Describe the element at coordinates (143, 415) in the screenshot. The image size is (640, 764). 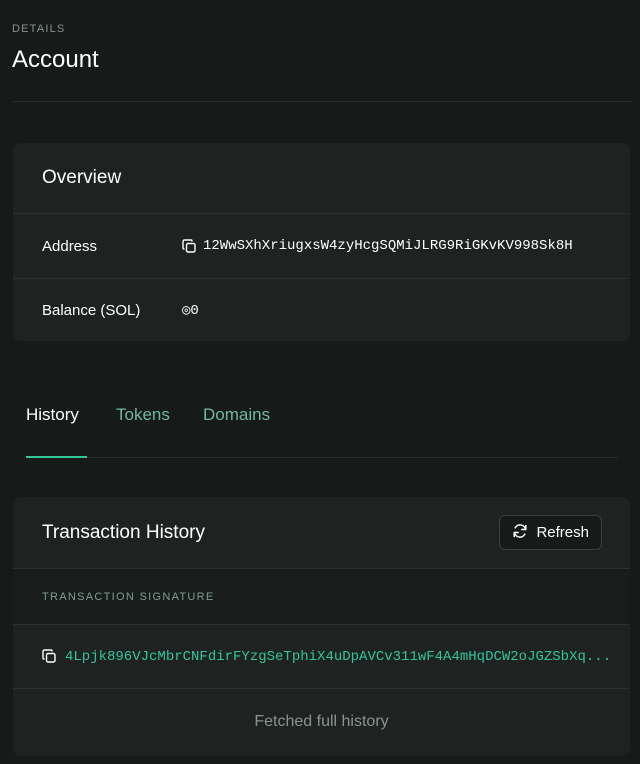
I see `tab-tokens: Tokens` at that location.